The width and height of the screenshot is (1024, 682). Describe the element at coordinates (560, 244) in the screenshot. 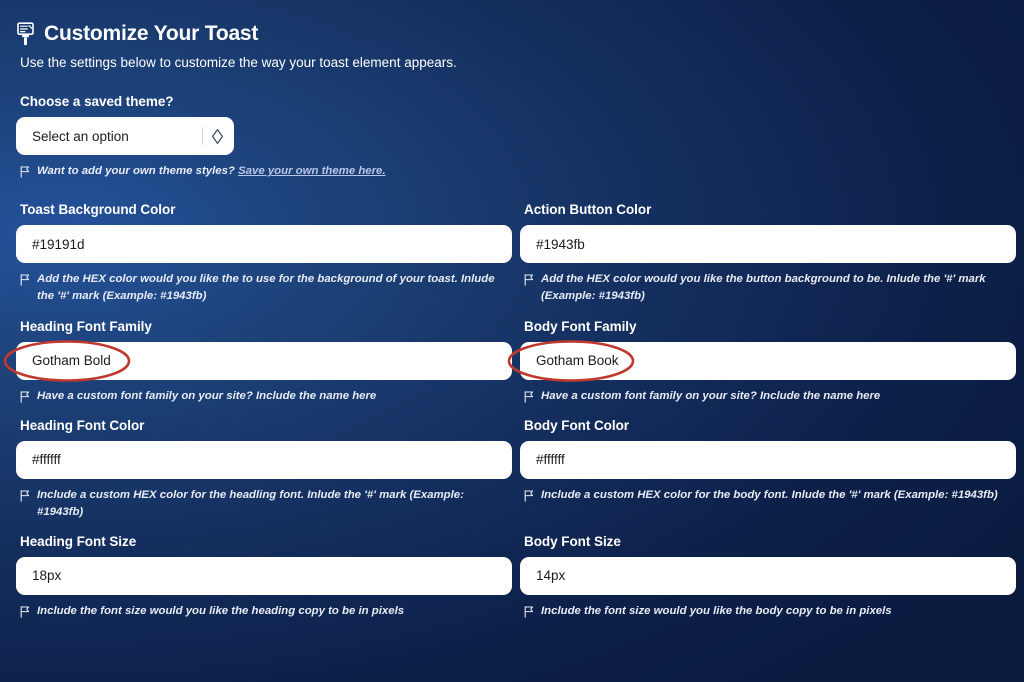

I see `action-button-color-value: #1943fb` at that location.